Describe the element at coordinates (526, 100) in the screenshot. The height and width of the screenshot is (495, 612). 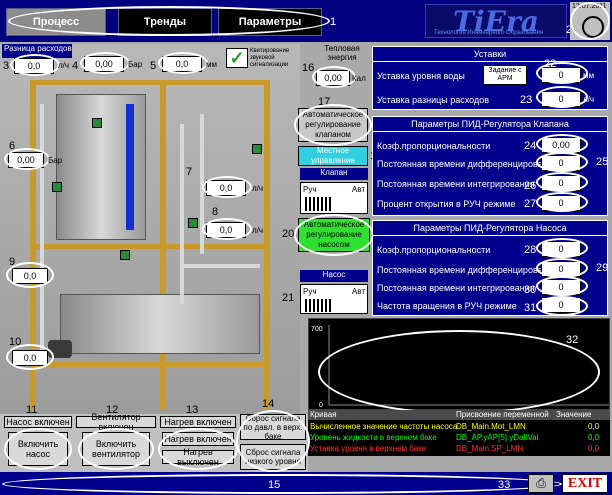
I see `callout-number: 23` at that location.